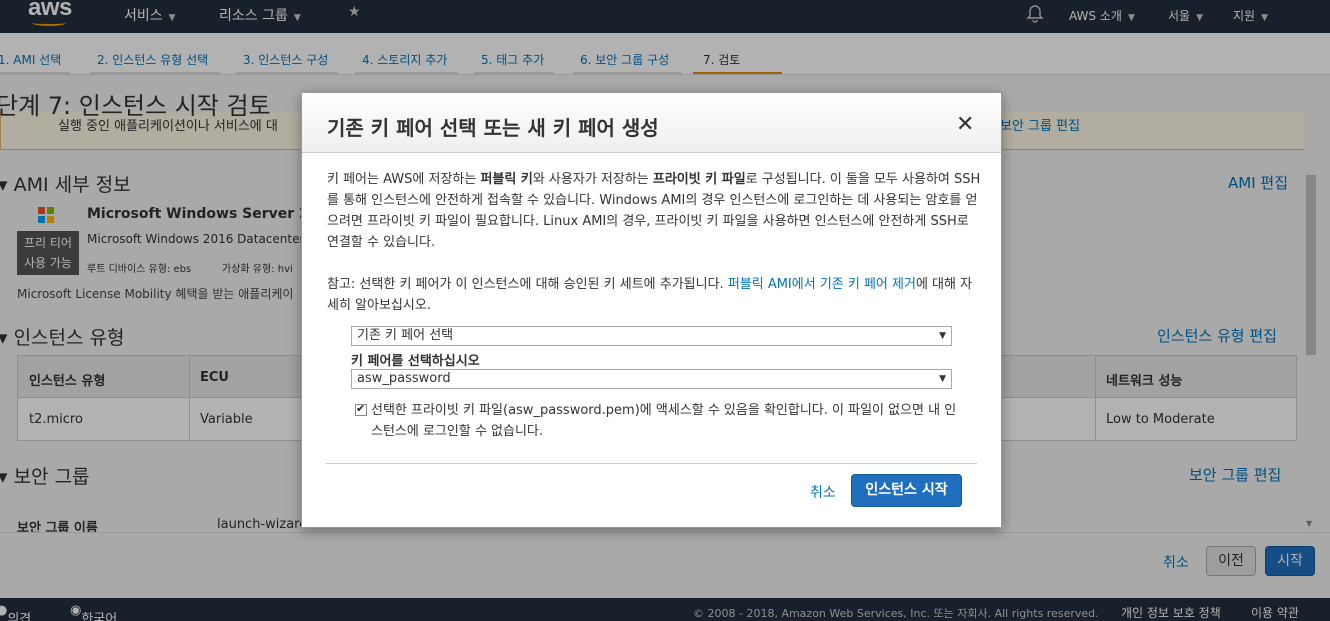  What do you see at coordinates (965, 124) in the screenshot?
I see `close-icon: ✕` at bounding box center [965, 124].